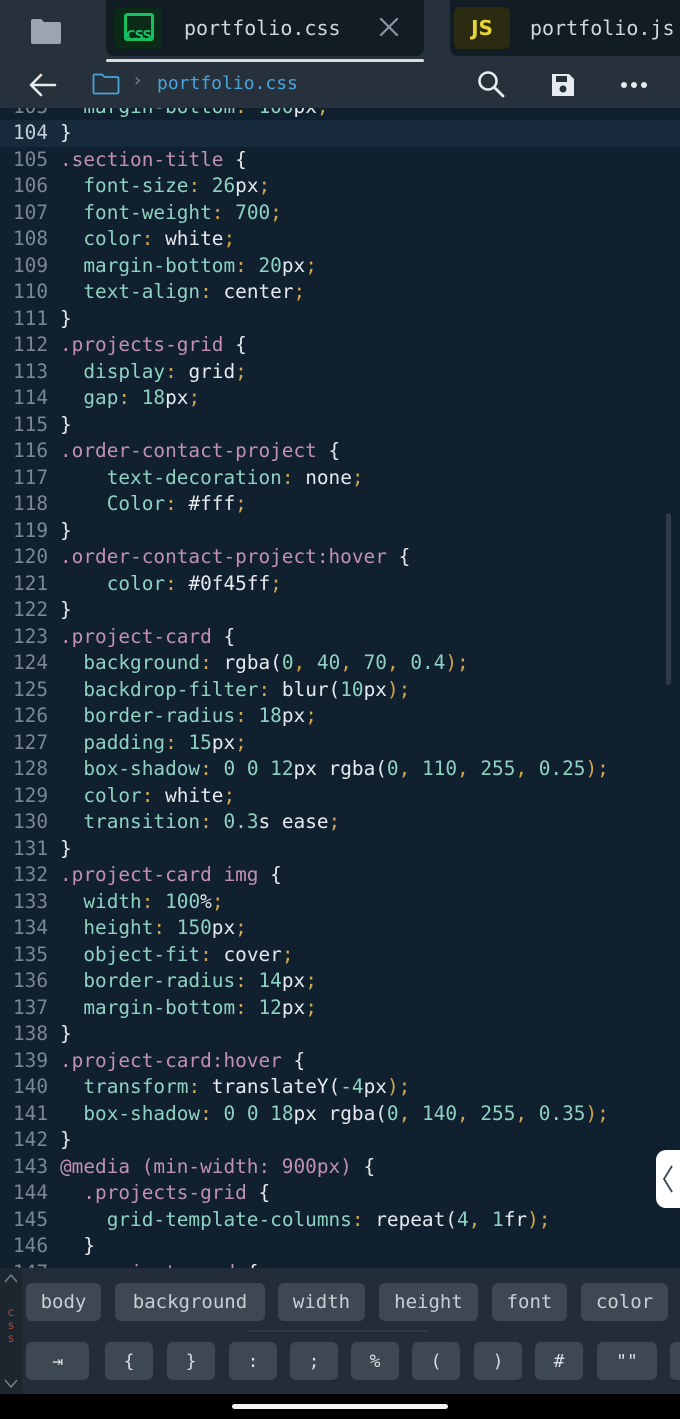  Describe the element at coordinates (340, 849) in the screenshot. I see `code-line: 131}` at that location.